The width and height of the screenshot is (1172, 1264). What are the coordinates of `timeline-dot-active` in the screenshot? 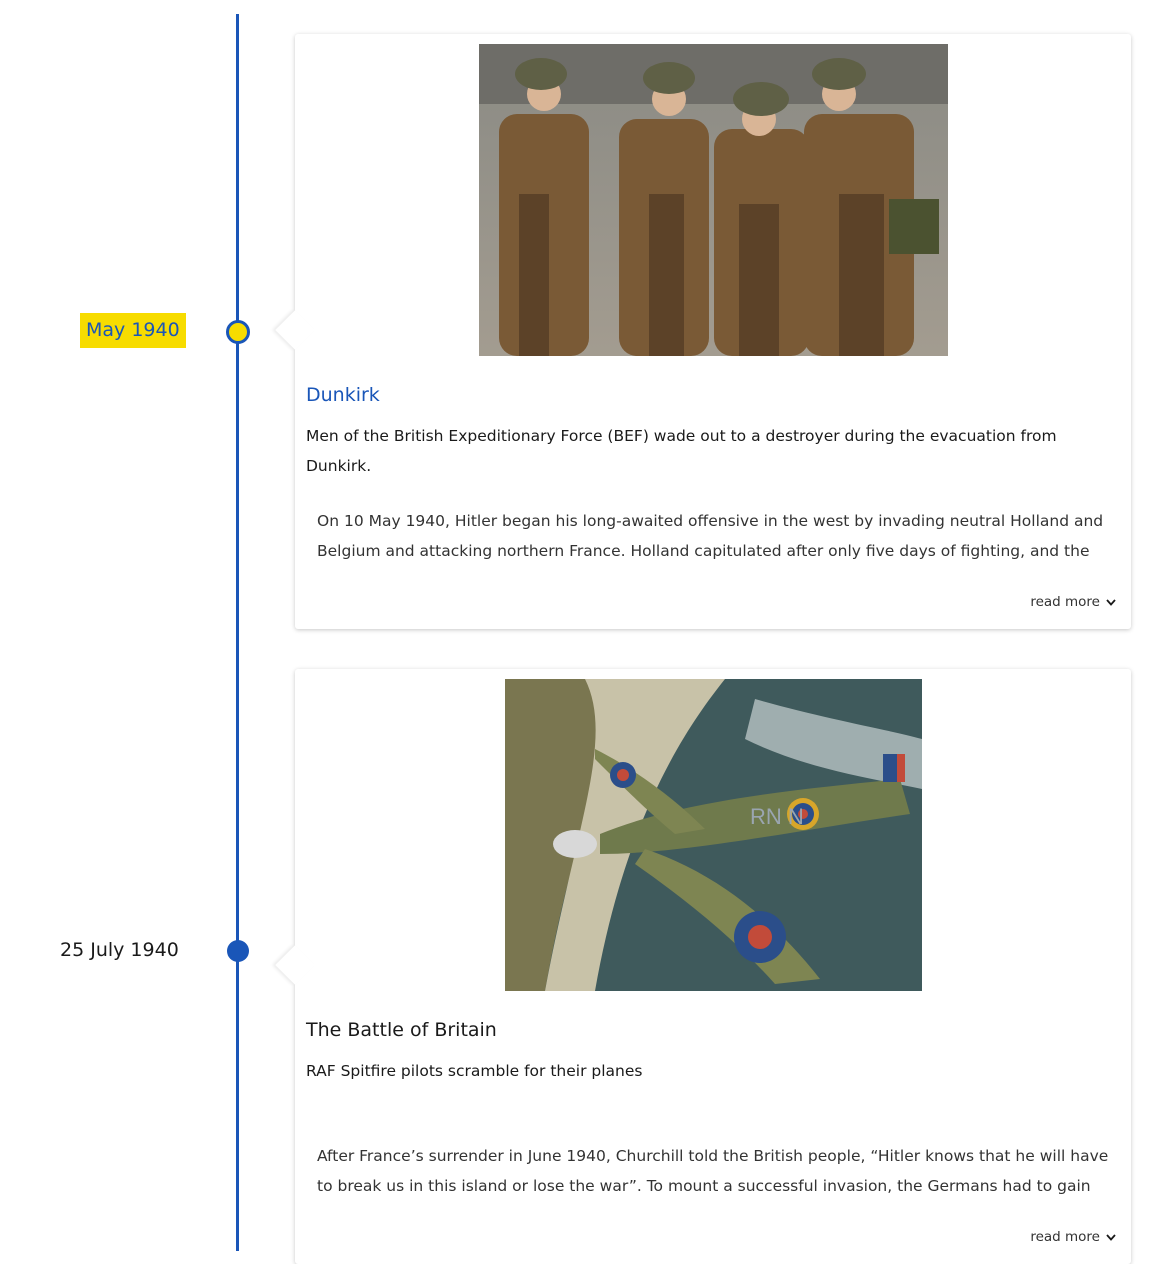 It's located at (238, 332).